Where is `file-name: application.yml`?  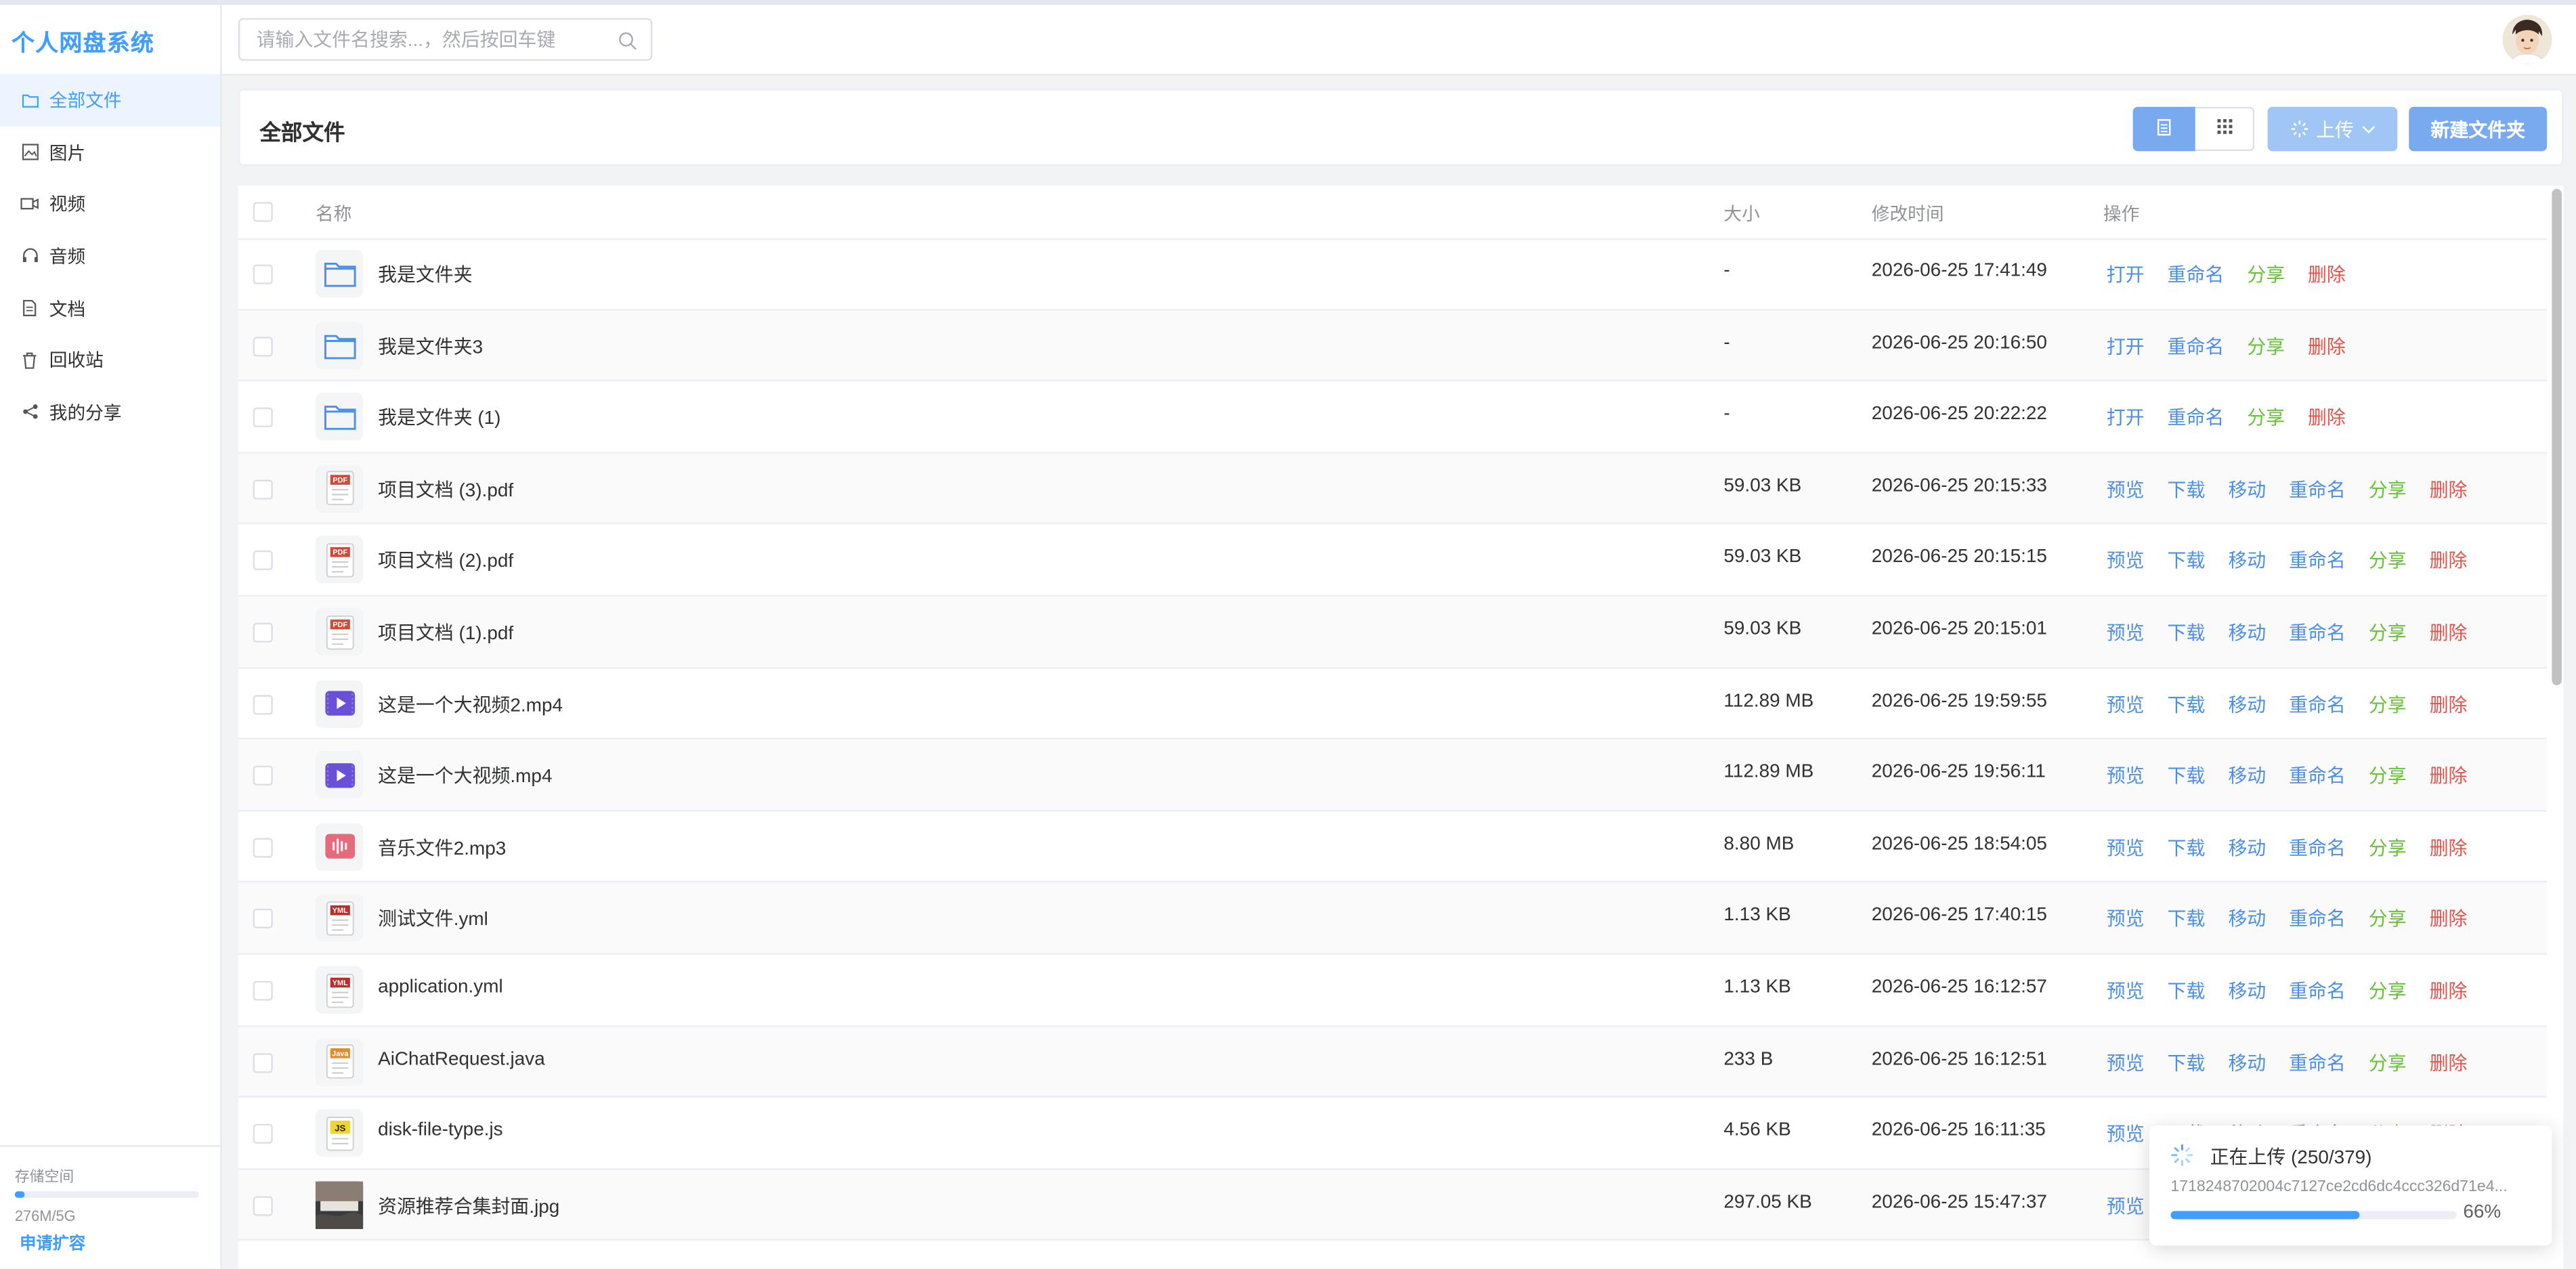 file-name: application.yml is located at coordinates (440, 987).